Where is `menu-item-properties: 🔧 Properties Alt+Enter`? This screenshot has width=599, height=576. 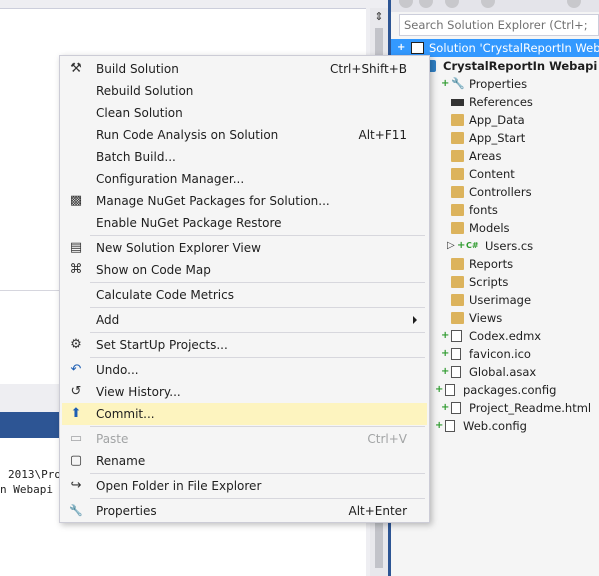 menu-item-properties: 🔧 Properties Alt+Enter is located at coordinates (244, 511).